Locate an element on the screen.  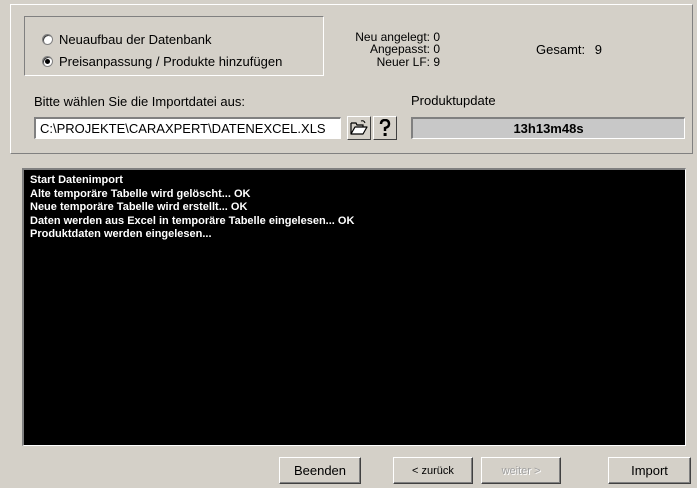
browse-file-button is located at coordinates (359, 128).